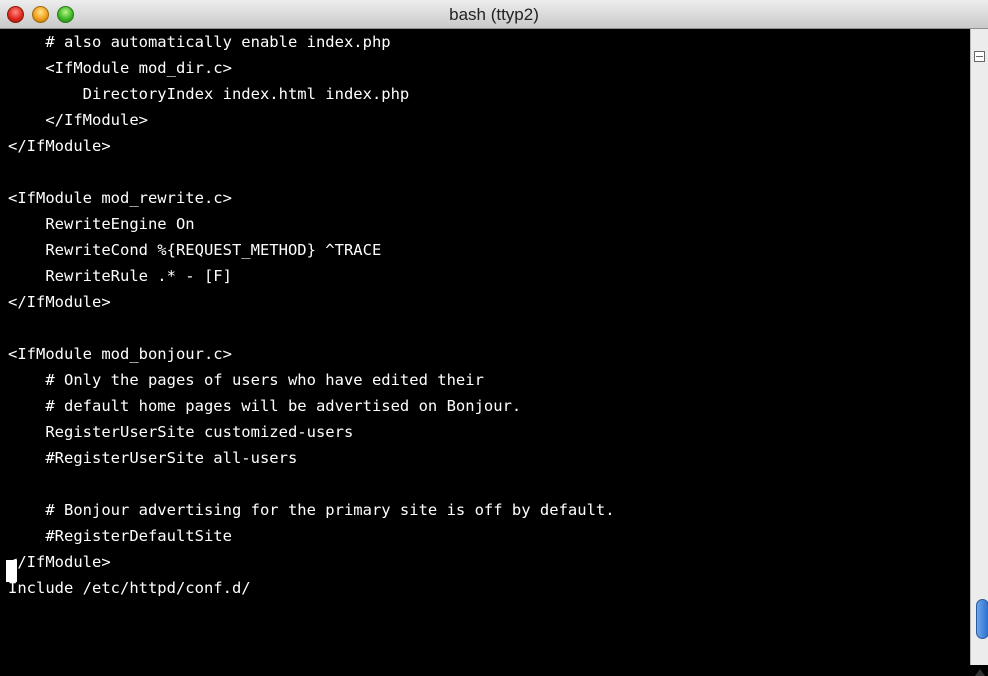 Image resolution: width=988 pixels, height=676 pixels. Describe the element at coordinates (209, 94) in the screenshot. I see `terminal-line: DirectoryIndex index.html index.php` at that location.